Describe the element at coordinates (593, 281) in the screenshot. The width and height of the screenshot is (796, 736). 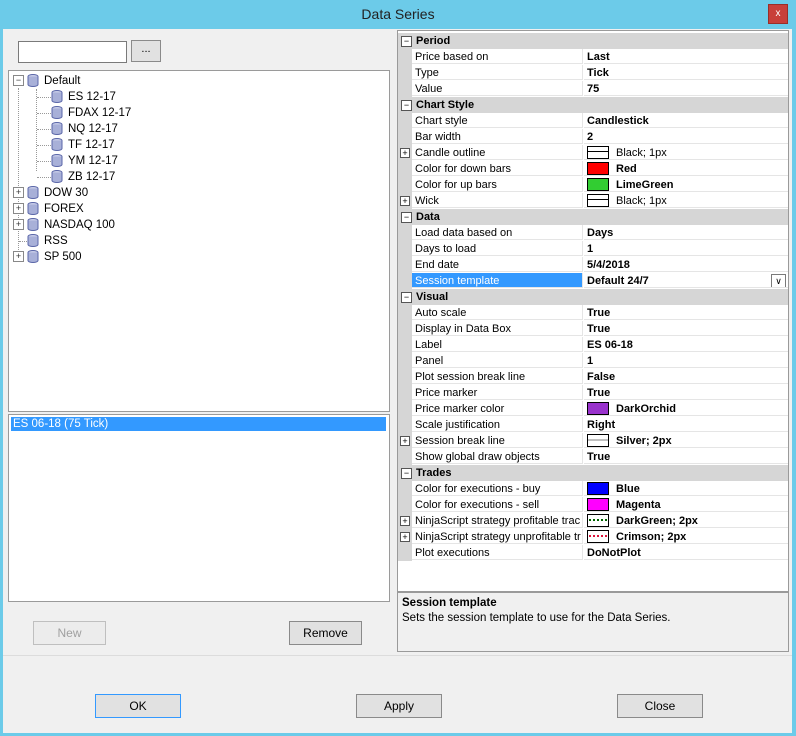
I see `prop-session-template: Session template Default 24/7 ∨` at that location.